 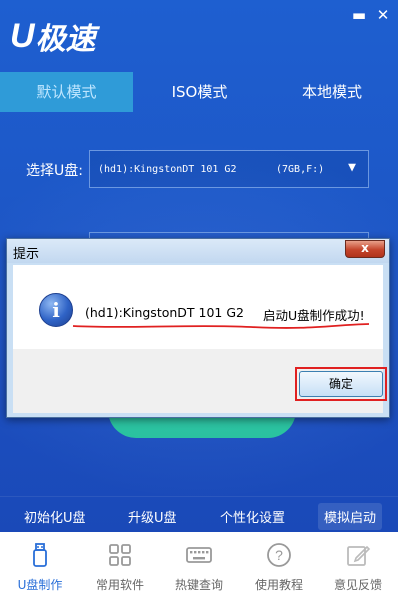 What do you see at coordinates (54, 171) in the screenshot?
I see `select-usb-label: 选择U盘:` at bounding box center [54, 171].